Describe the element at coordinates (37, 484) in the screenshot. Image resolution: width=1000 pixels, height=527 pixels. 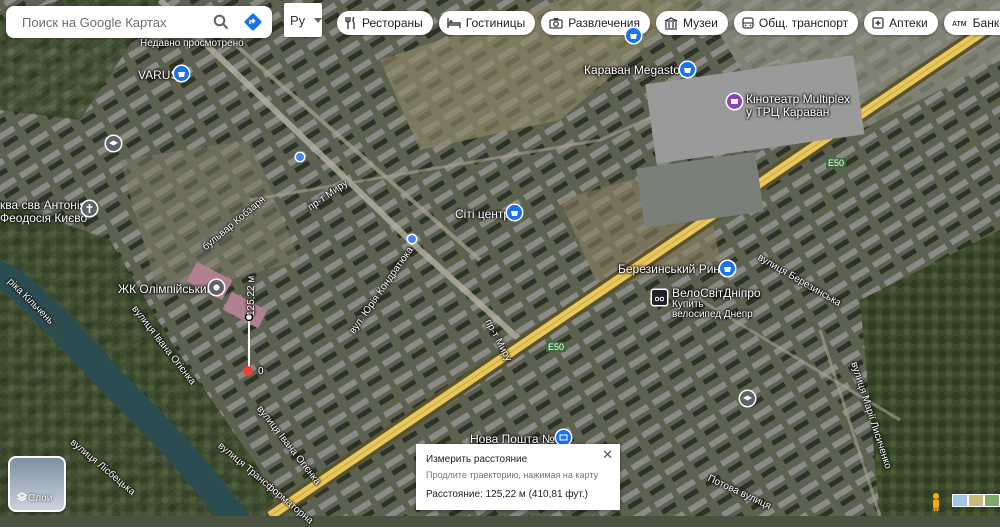
I see `layers-button: Слои` at that location.